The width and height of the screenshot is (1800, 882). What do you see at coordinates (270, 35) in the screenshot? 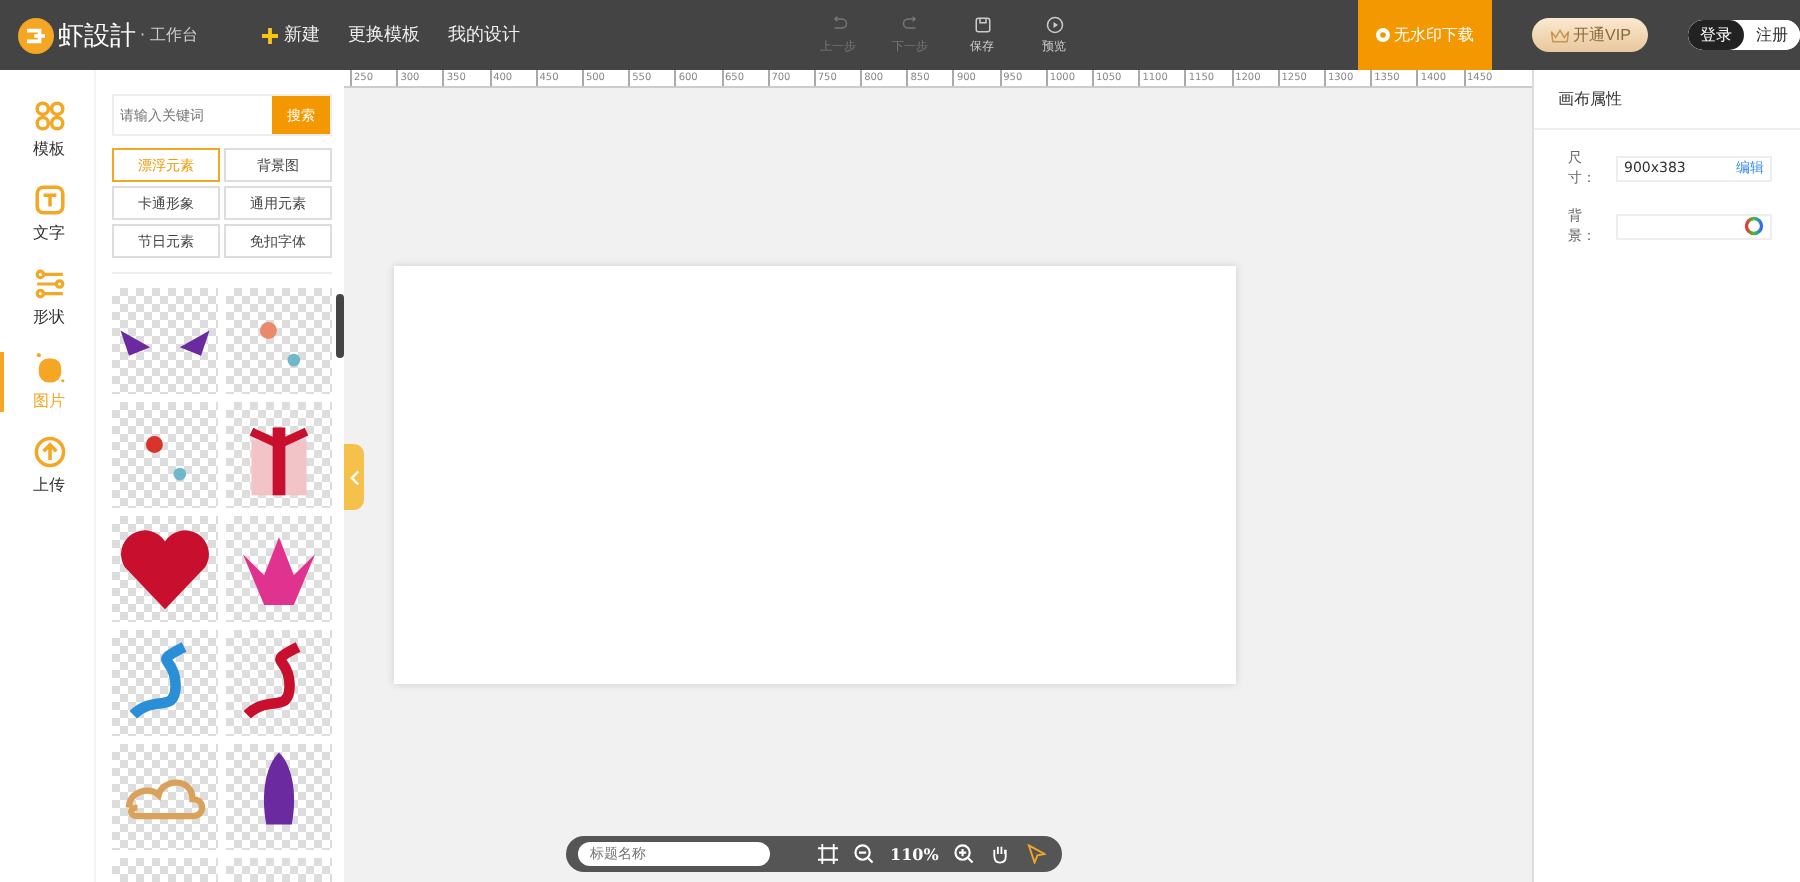
I see `plus-icon` at bounding box center [270, 35].